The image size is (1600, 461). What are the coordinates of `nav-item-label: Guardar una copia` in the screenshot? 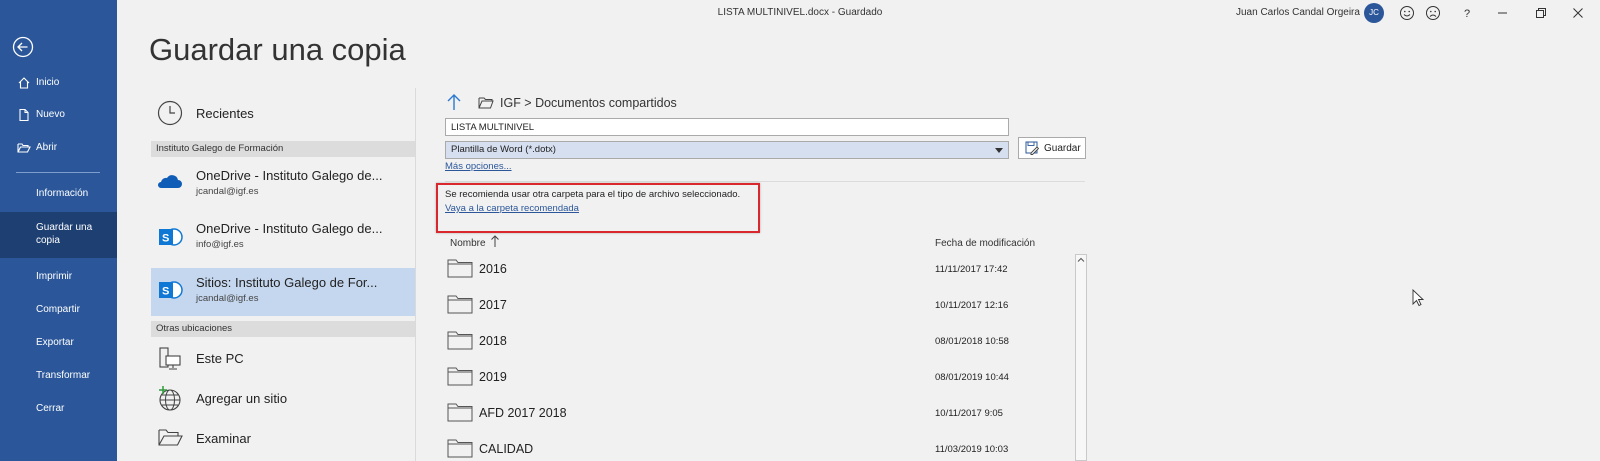 It's located at (64, 234).